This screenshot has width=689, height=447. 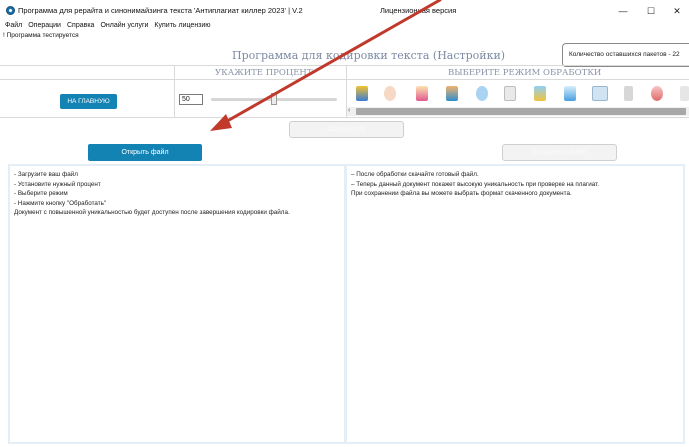 What do you see at coordinates (46, 174) in the screenshot?
I see `instruction-line: - Загрузите ваш файл` at bounding box center [46, 174].